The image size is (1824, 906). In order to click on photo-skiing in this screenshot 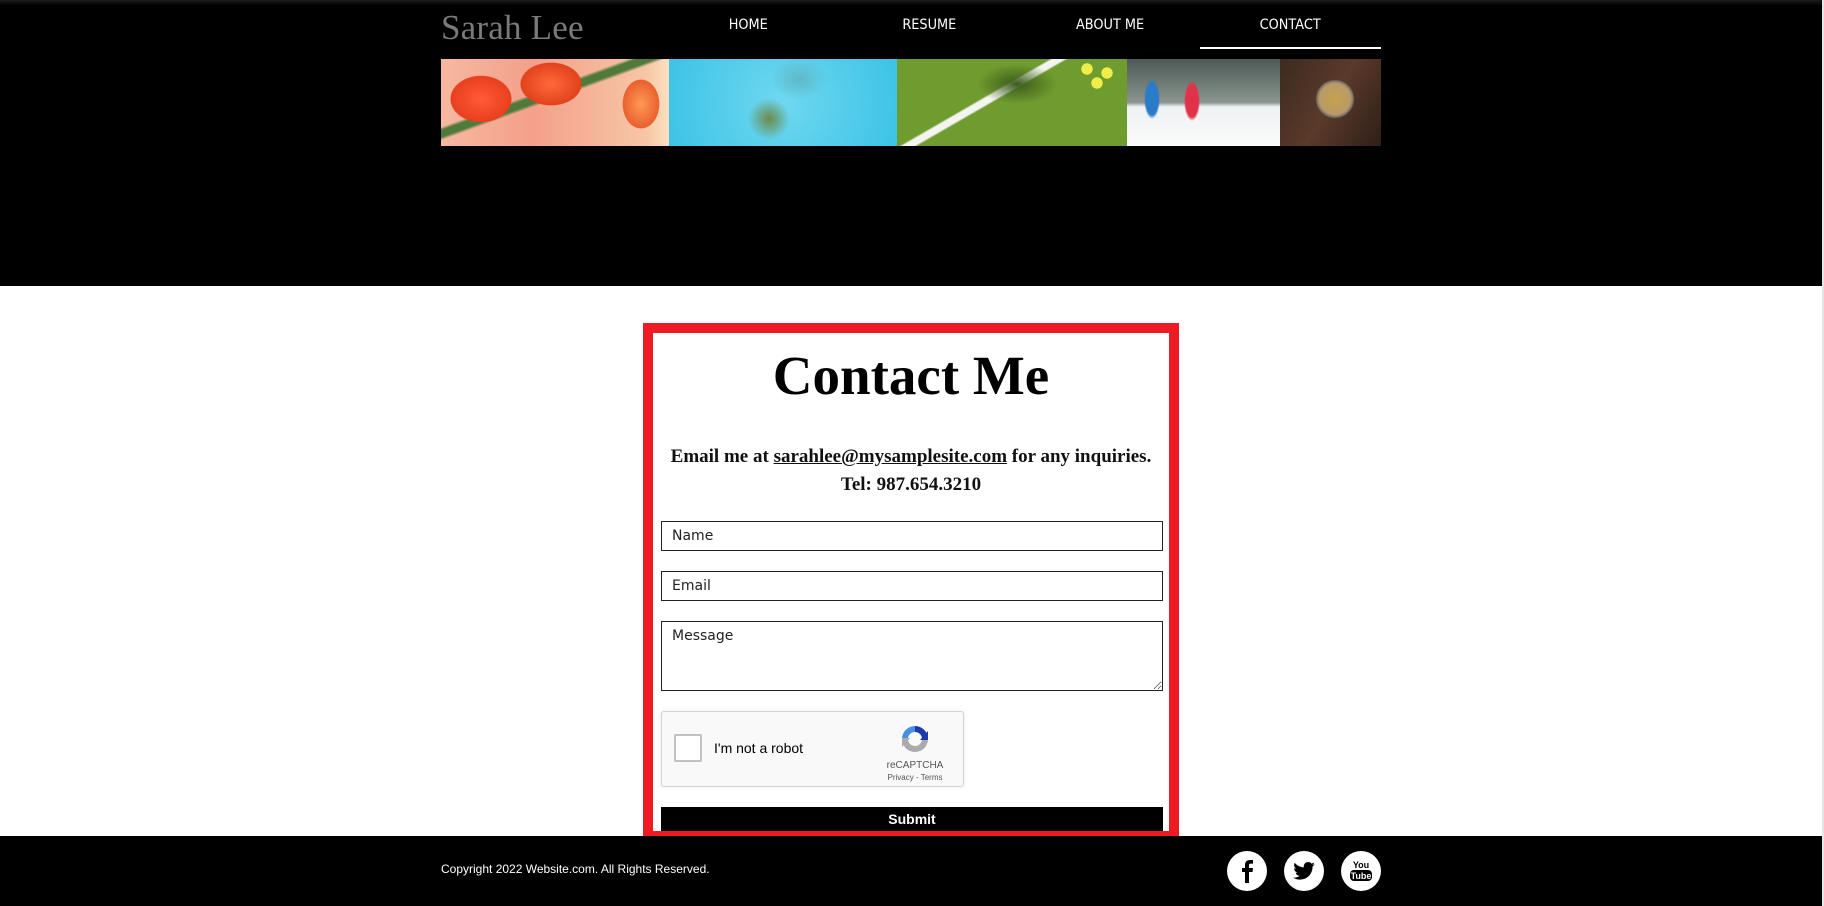, I will do `click(1203, 102)`.